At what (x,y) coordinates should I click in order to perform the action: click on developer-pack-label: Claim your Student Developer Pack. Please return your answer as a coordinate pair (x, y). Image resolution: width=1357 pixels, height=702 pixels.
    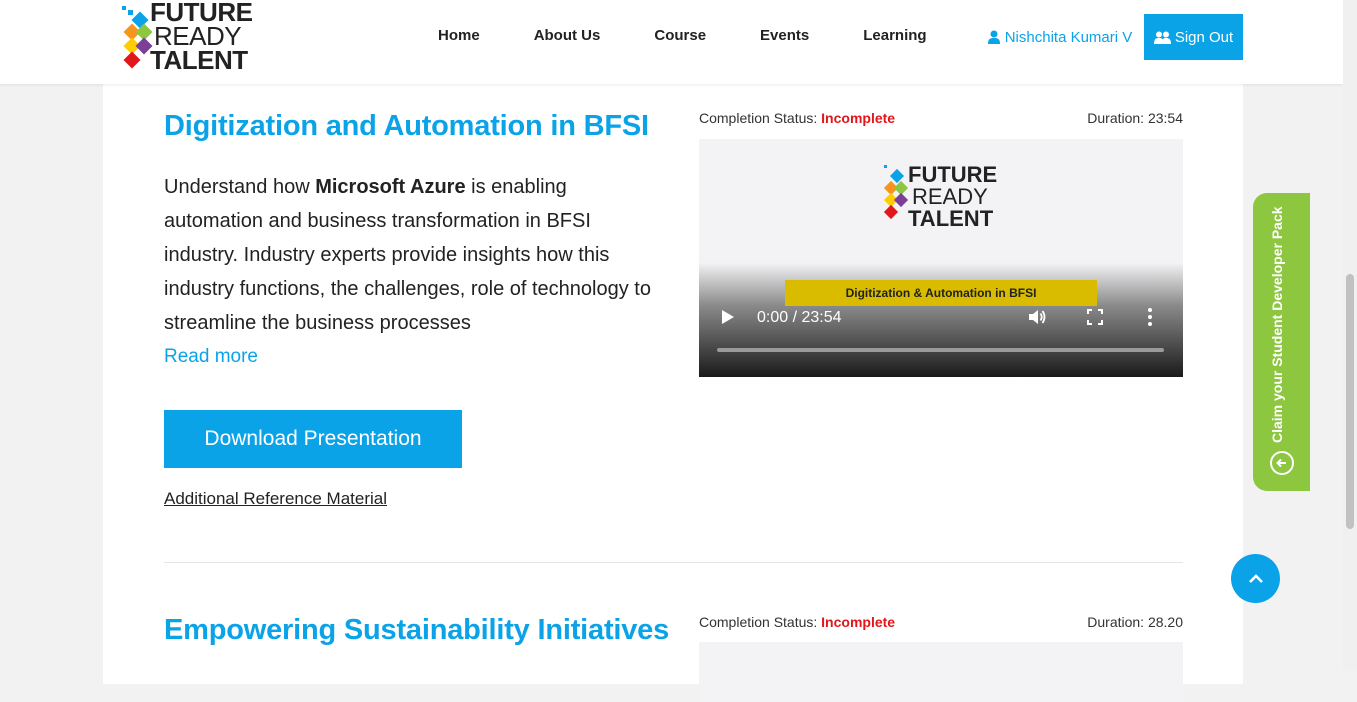
    Looking at the image, I should click on (1277, 324).